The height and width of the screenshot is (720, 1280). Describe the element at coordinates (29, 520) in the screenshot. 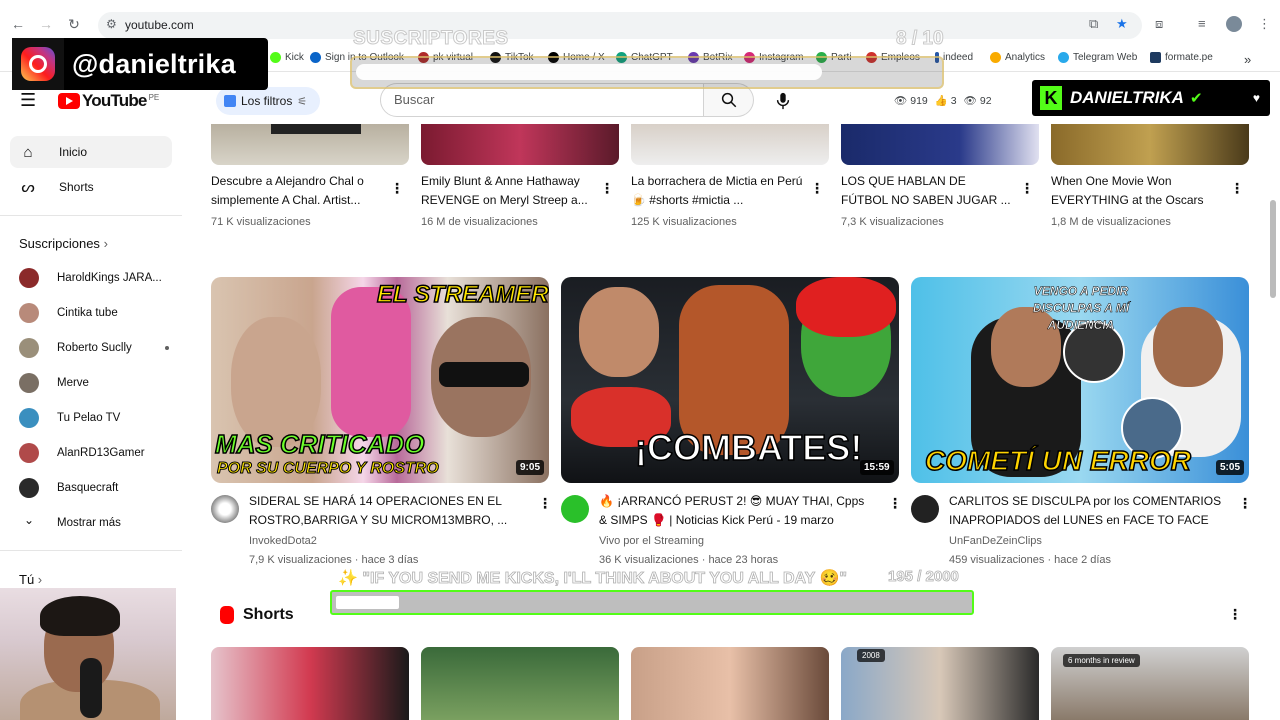

I see `chevron-down-icon: ⌄` at that location.